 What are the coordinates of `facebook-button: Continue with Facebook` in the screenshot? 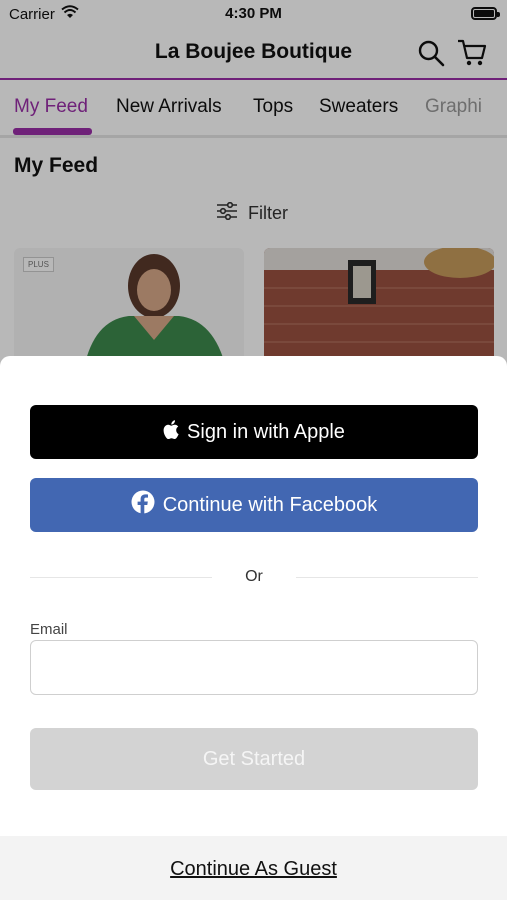 It's located at (254, 505).